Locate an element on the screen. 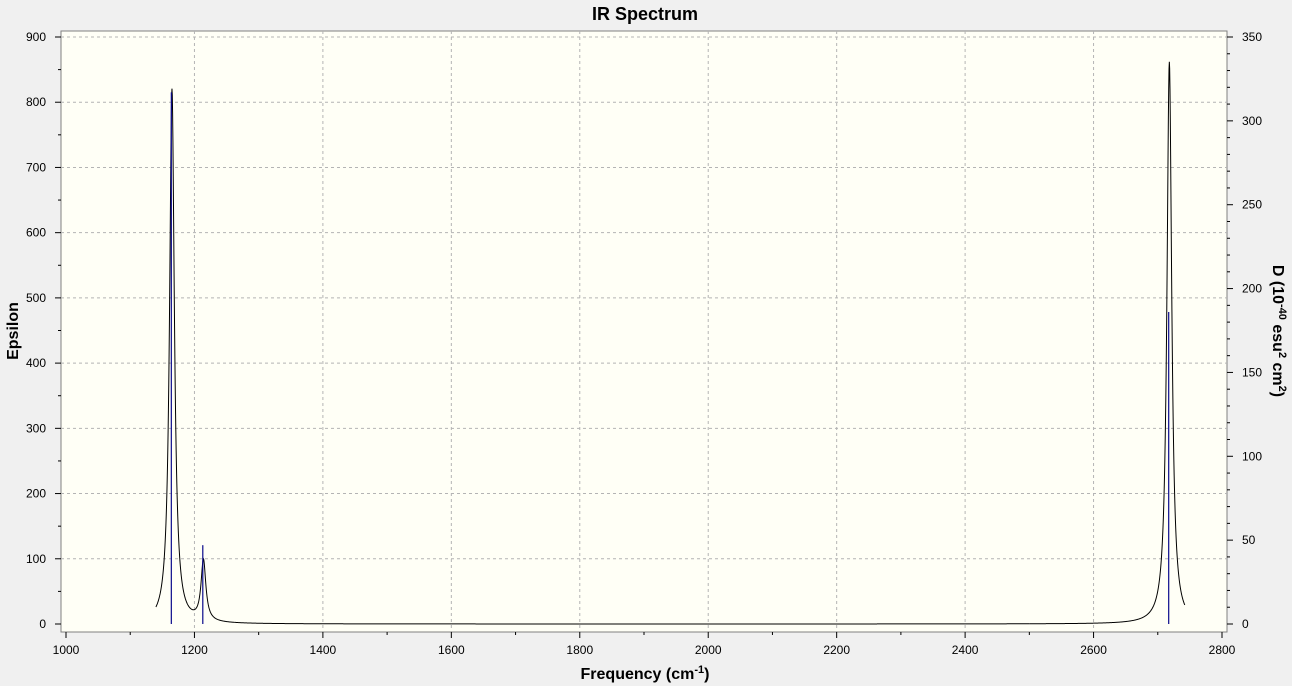  chart-title: IR Spectrum is located at coordinates (645, 14).